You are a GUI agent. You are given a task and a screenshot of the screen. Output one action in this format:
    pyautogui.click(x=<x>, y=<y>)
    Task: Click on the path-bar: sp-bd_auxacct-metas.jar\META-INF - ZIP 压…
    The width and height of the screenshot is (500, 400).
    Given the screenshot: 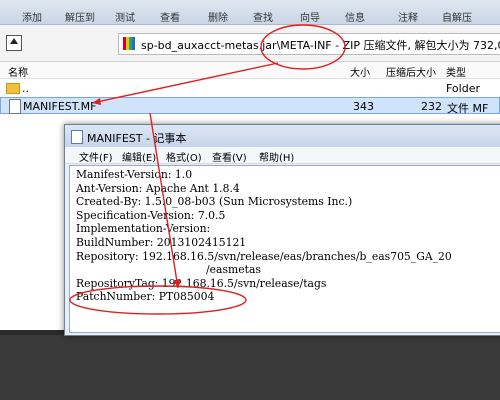 What is the action you would take?
    pyautogui.click(x=250, y=43)
    